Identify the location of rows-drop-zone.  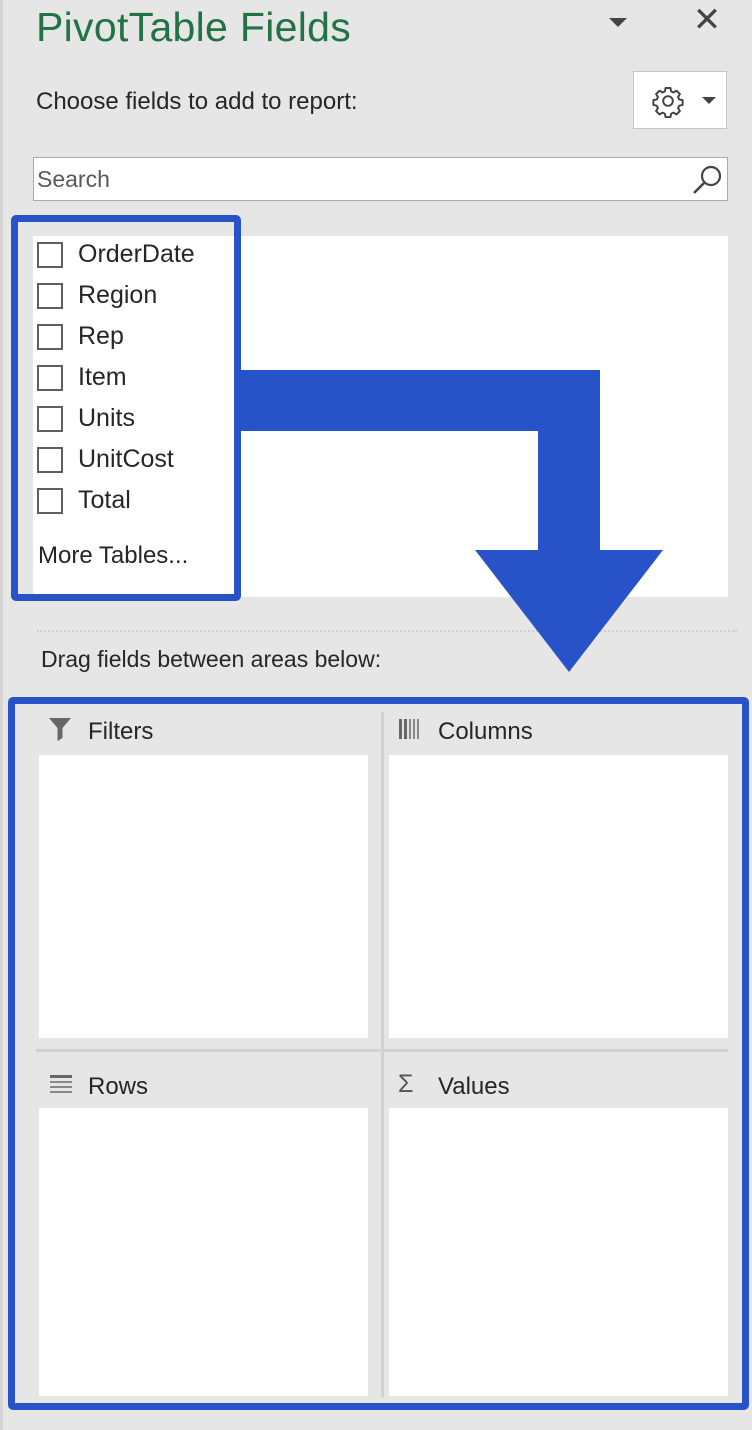
(203, 1252).